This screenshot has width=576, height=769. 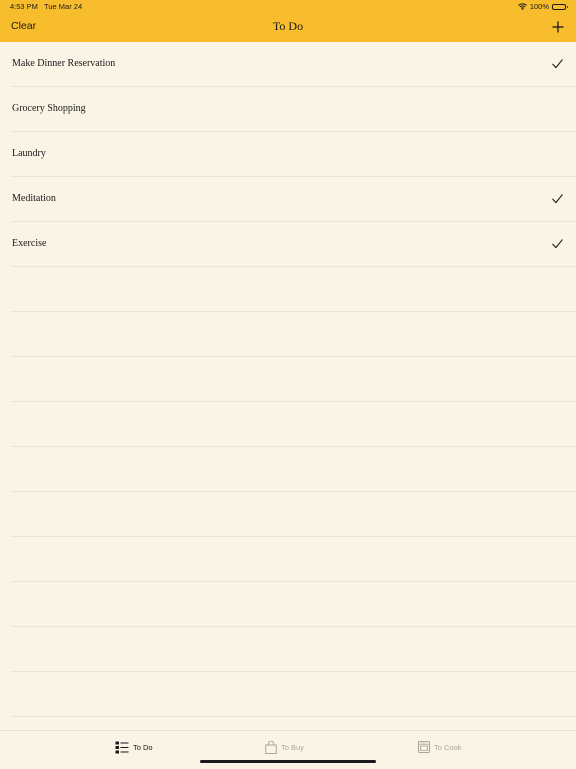 I want to click on todo-label: Grocery Shopping, so click(x=49, y=108).